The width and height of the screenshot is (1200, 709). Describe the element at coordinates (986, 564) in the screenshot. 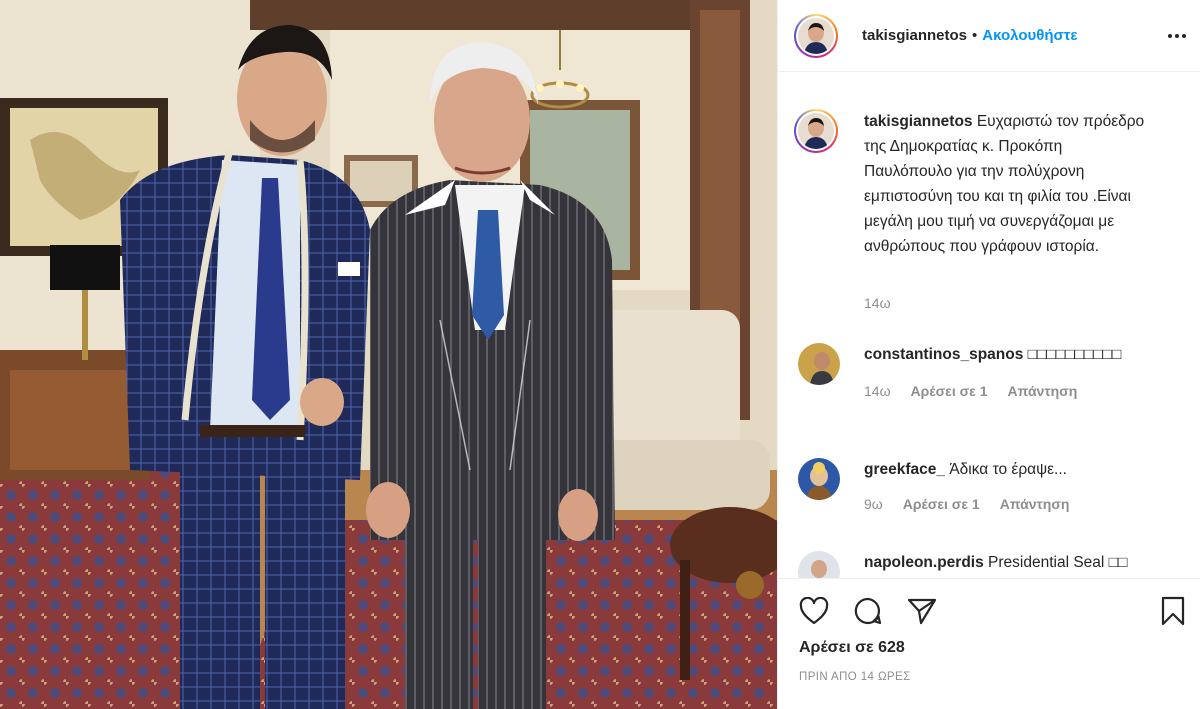

I see `comment-item: napoleon.perdis Presidential Seal □□` at that location.